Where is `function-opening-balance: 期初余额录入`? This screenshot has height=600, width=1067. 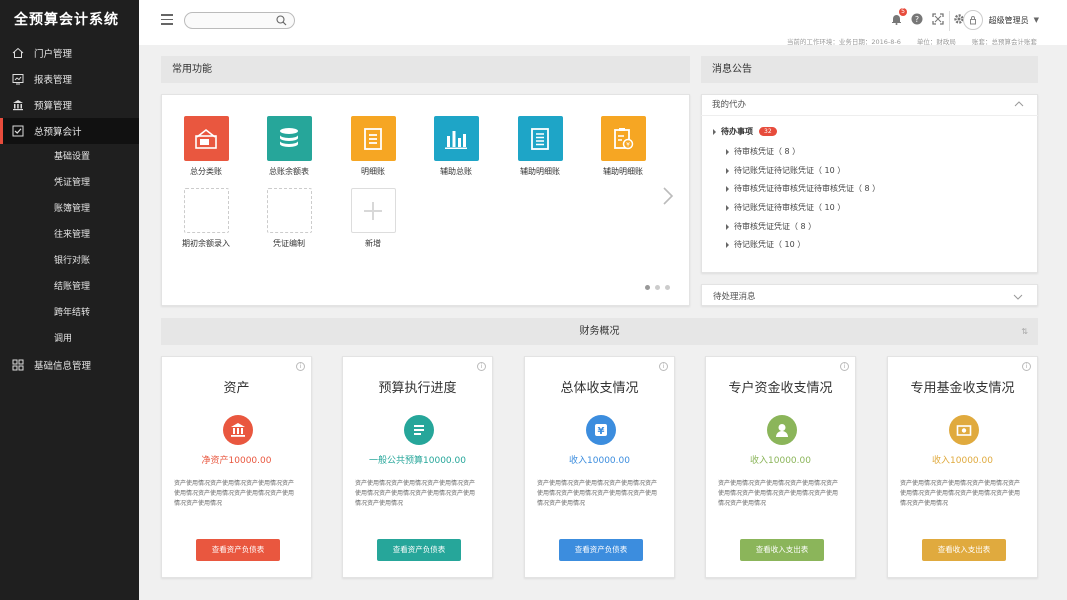
function-opening-balance: 期初余额录入 is located at coordinates (206, 218).